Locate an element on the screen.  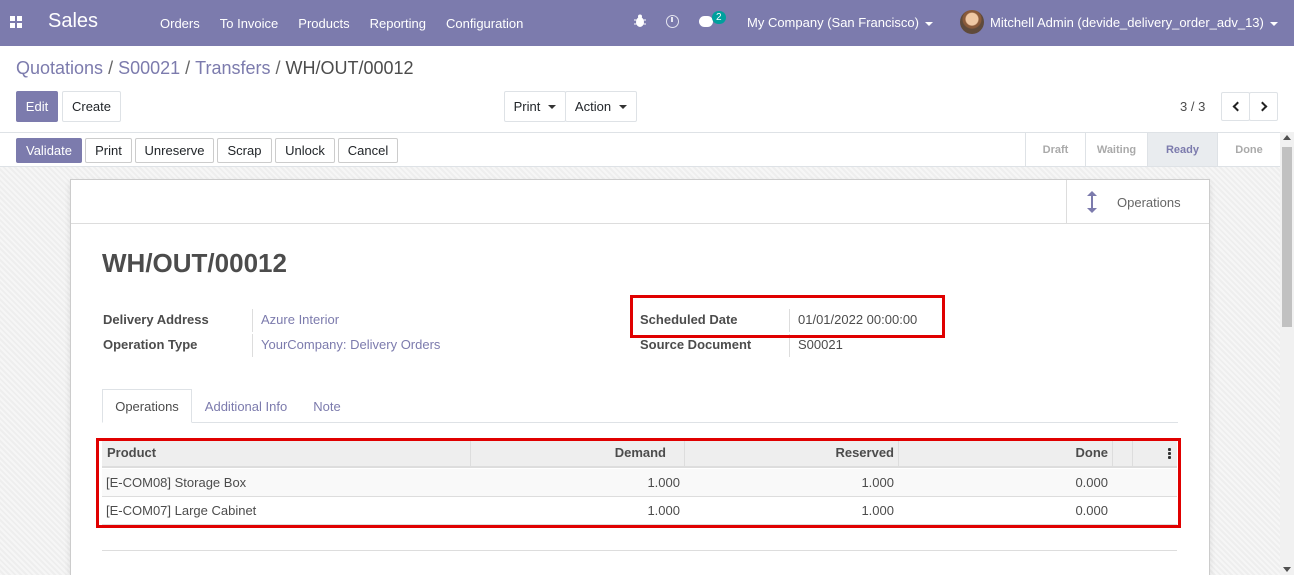
activity-clock-icon is located at coordinates (672, 21).